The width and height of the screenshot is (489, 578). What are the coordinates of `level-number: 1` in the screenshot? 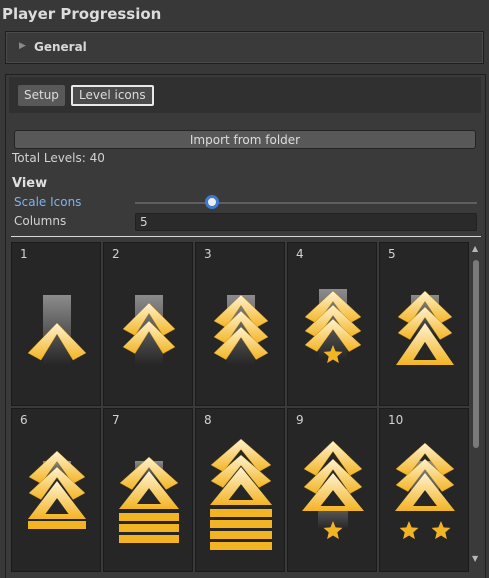 It's located at (24, 254).